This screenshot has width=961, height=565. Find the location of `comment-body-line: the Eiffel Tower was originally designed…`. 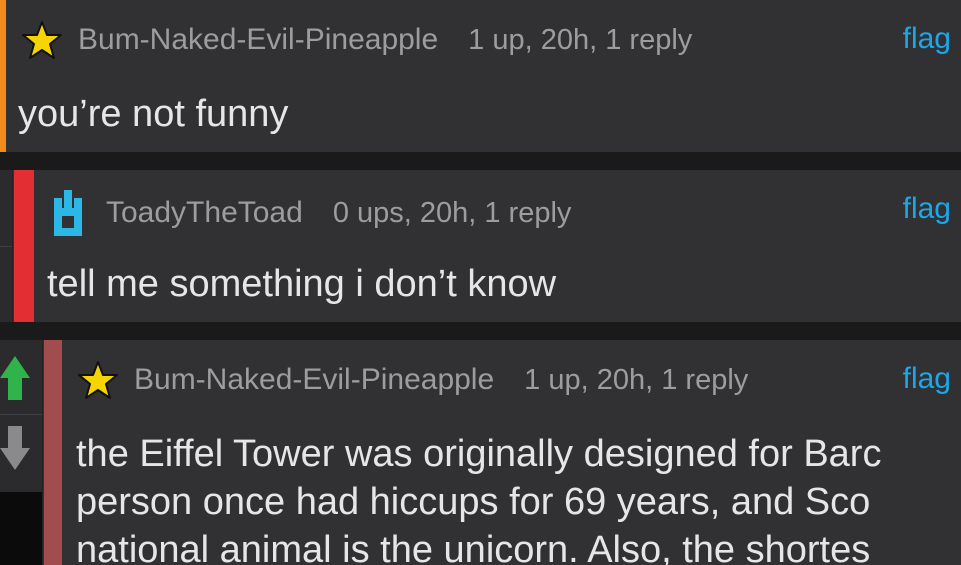

comment-body-line: the Eiffel Tower was originally designed… is located at coordinates (479, 454).